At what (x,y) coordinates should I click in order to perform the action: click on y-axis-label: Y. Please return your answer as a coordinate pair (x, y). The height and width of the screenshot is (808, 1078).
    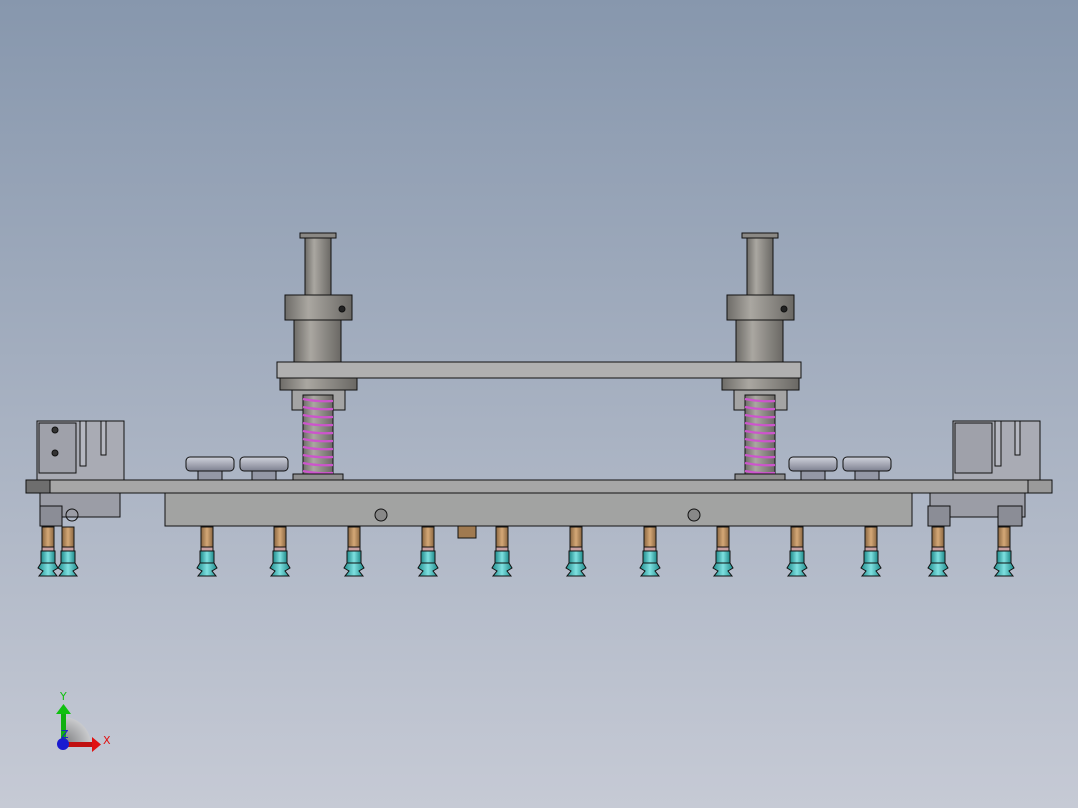
    Looking at the image, I should click on (63, 696).